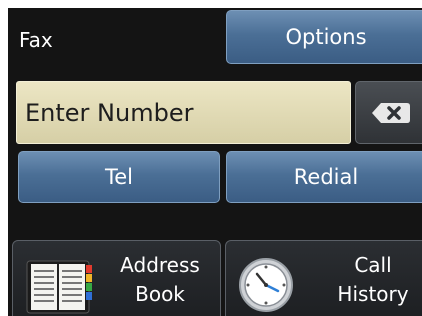 This screenshot has width=422, height=316. I want to click on redial-button: Redial, so click(324, 177).